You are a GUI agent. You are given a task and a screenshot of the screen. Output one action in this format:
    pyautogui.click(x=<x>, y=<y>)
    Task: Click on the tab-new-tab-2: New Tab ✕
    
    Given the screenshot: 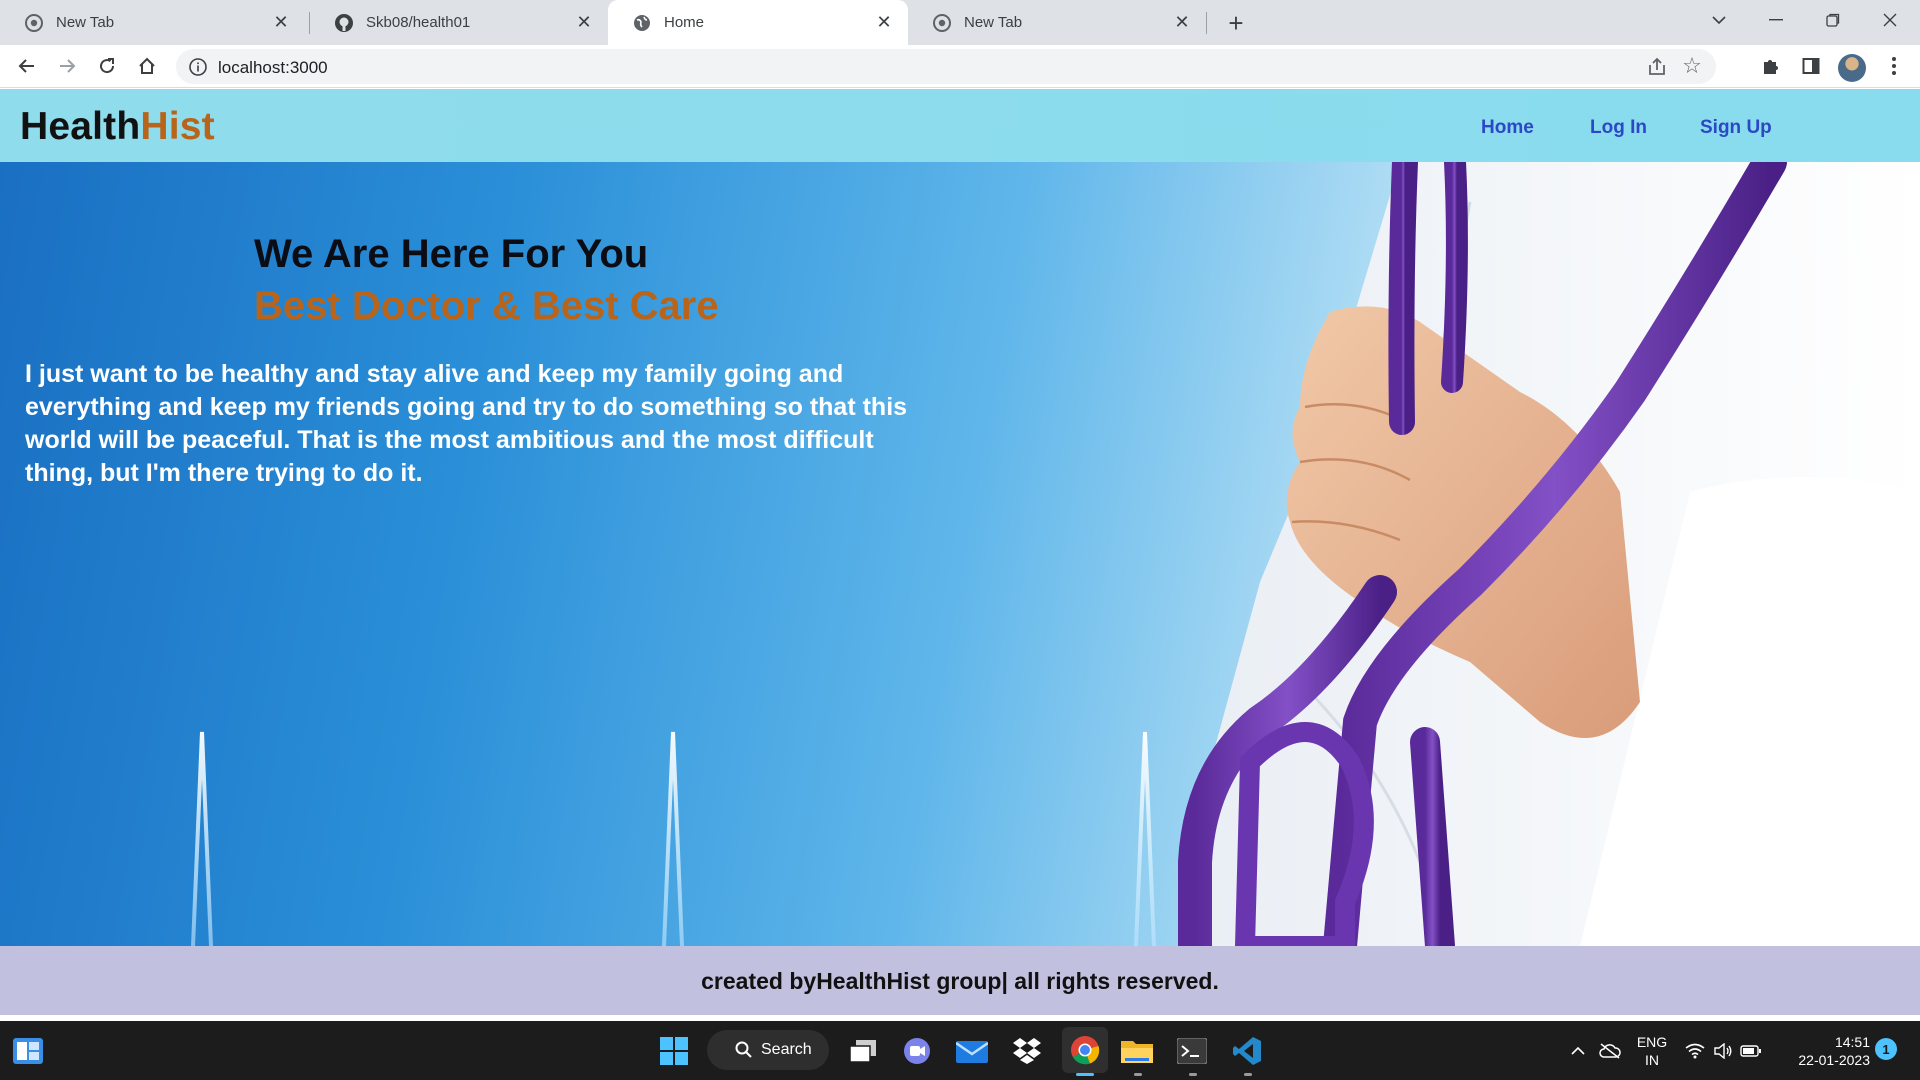 What is the action you would take?
    pyautogui.click(x=1057, y=22)
    